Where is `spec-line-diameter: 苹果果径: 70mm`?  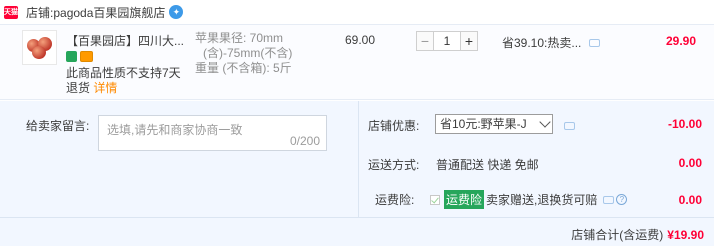 spec-line-diameter: 苹果果径: 70mm is located at coordinates (239, 38).